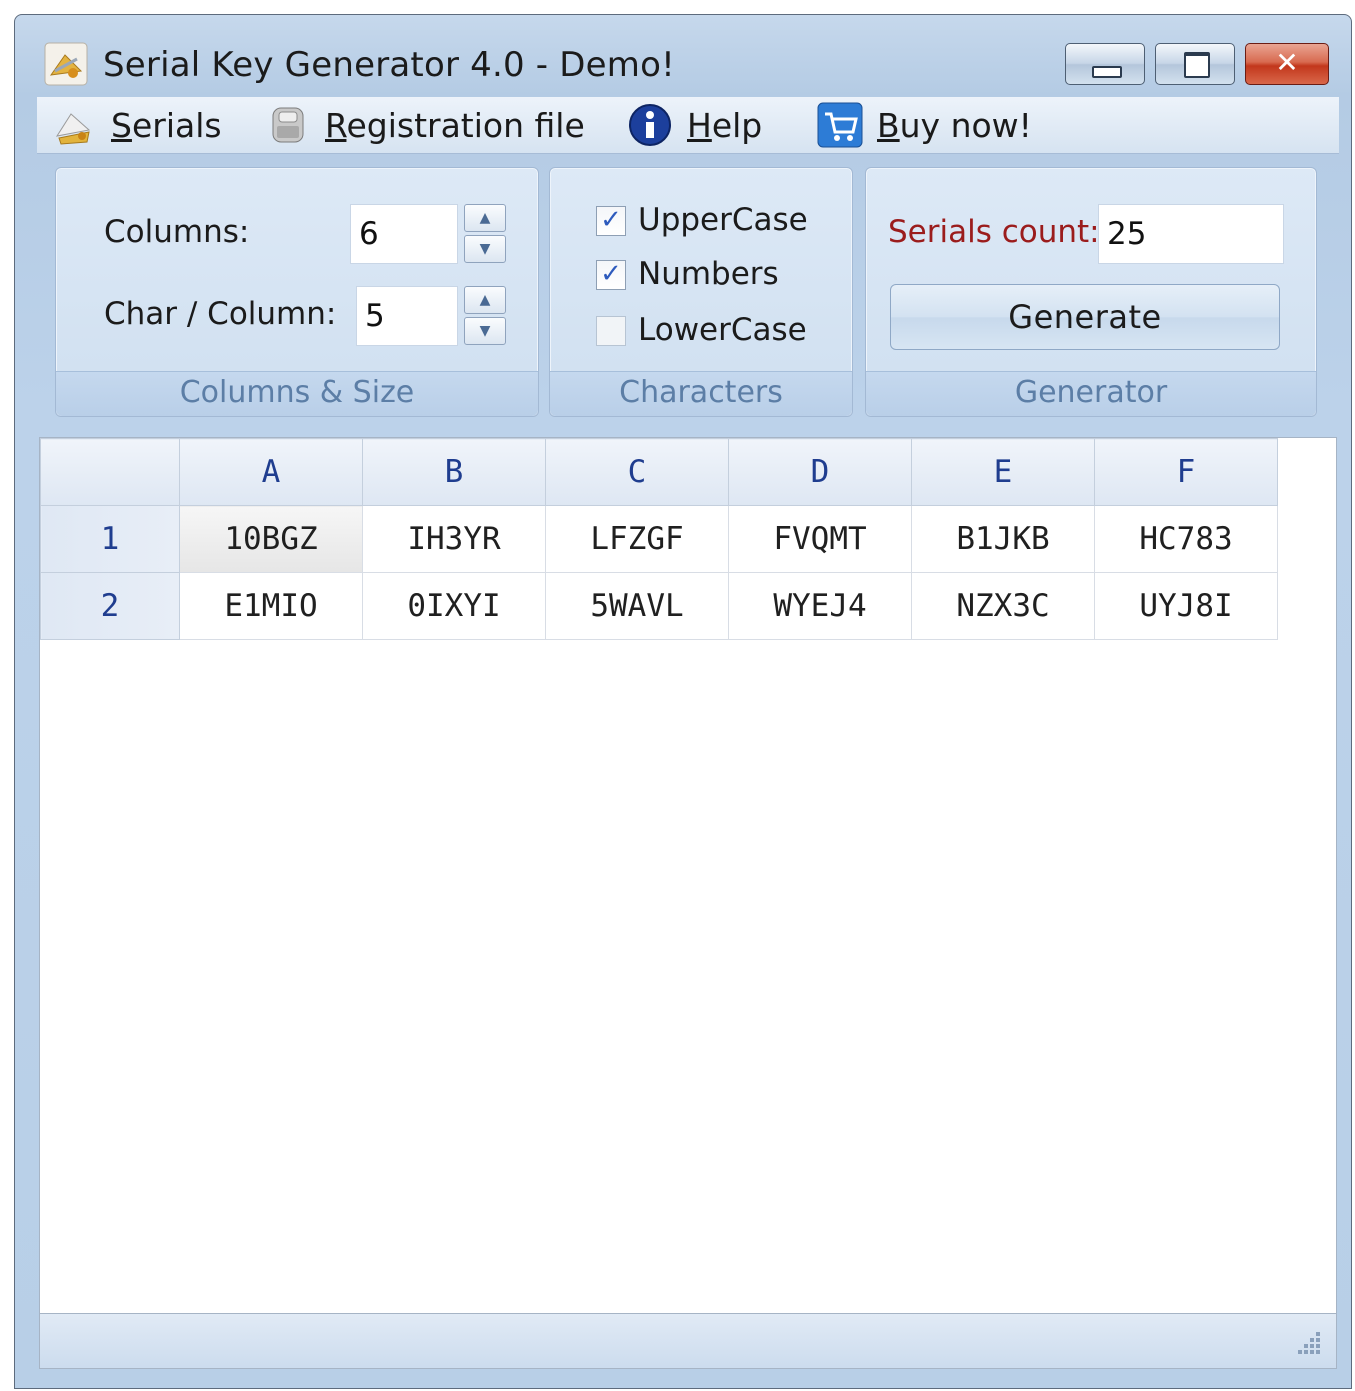  I want to click on characters-caption: Characters, so click(701, 393).